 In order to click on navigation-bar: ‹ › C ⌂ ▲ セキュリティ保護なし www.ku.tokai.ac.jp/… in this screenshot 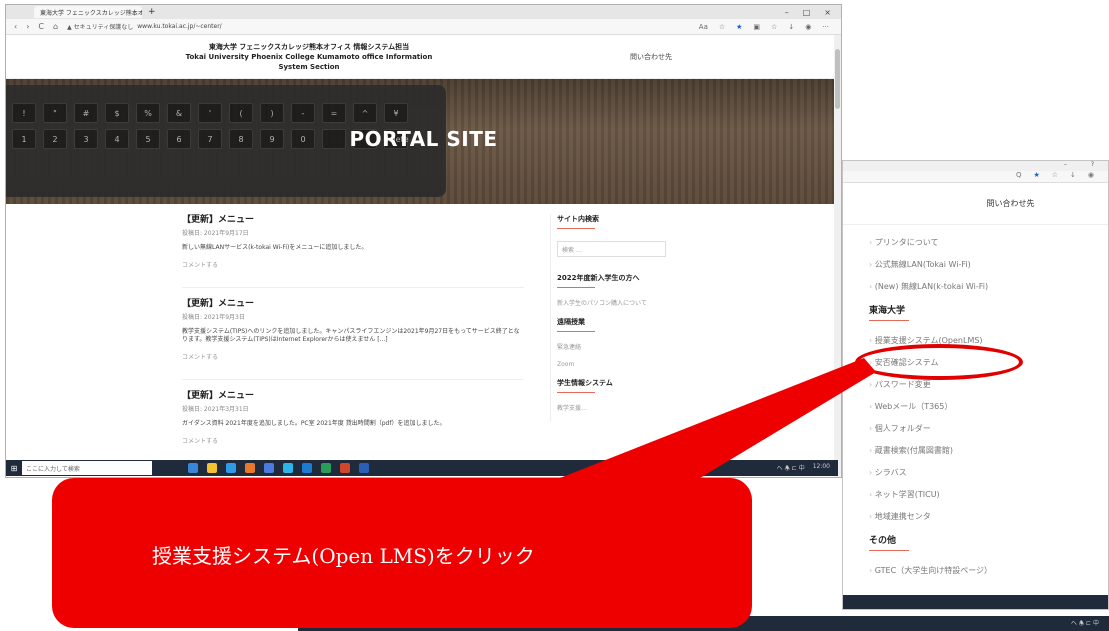, I will do `click(423, 27)`.